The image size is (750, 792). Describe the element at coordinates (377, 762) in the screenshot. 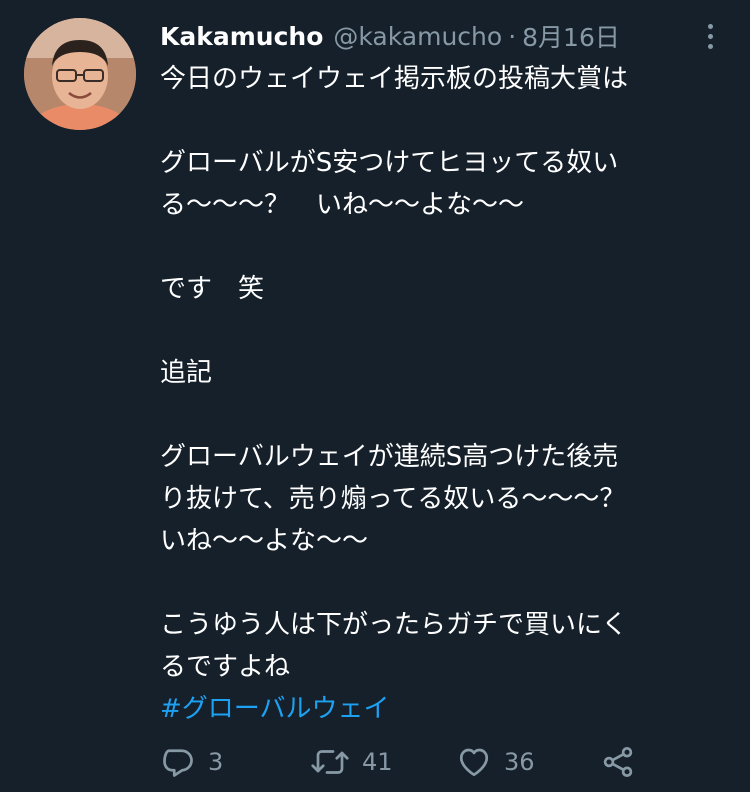

I see `retweet-count: 41` at that location.